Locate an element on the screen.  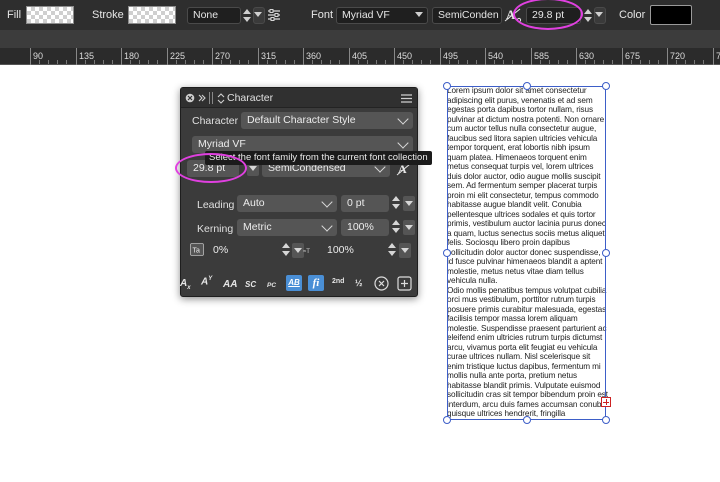
font-style-value: SemiConden is located at coordinates (468, 15).